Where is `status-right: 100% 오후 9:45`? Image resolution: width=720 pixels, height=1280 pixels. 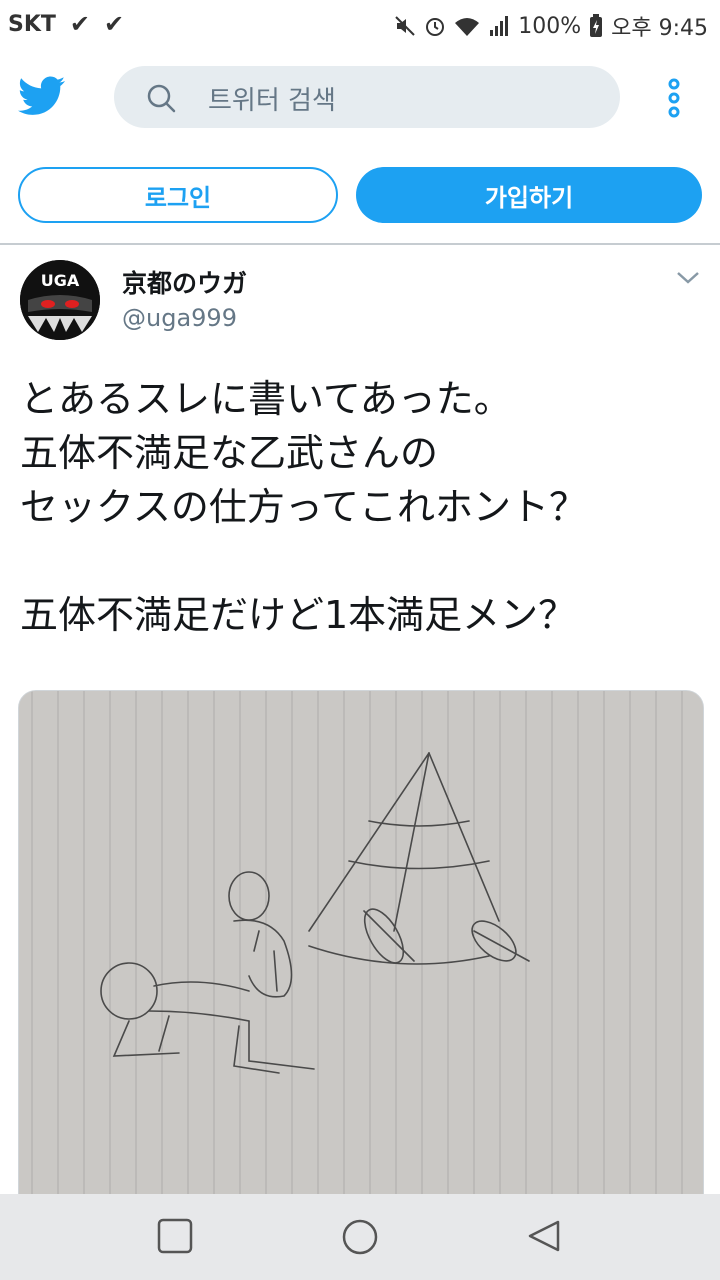
status-right: 100% 오후 9:45 is located at coordinates (551, 26).